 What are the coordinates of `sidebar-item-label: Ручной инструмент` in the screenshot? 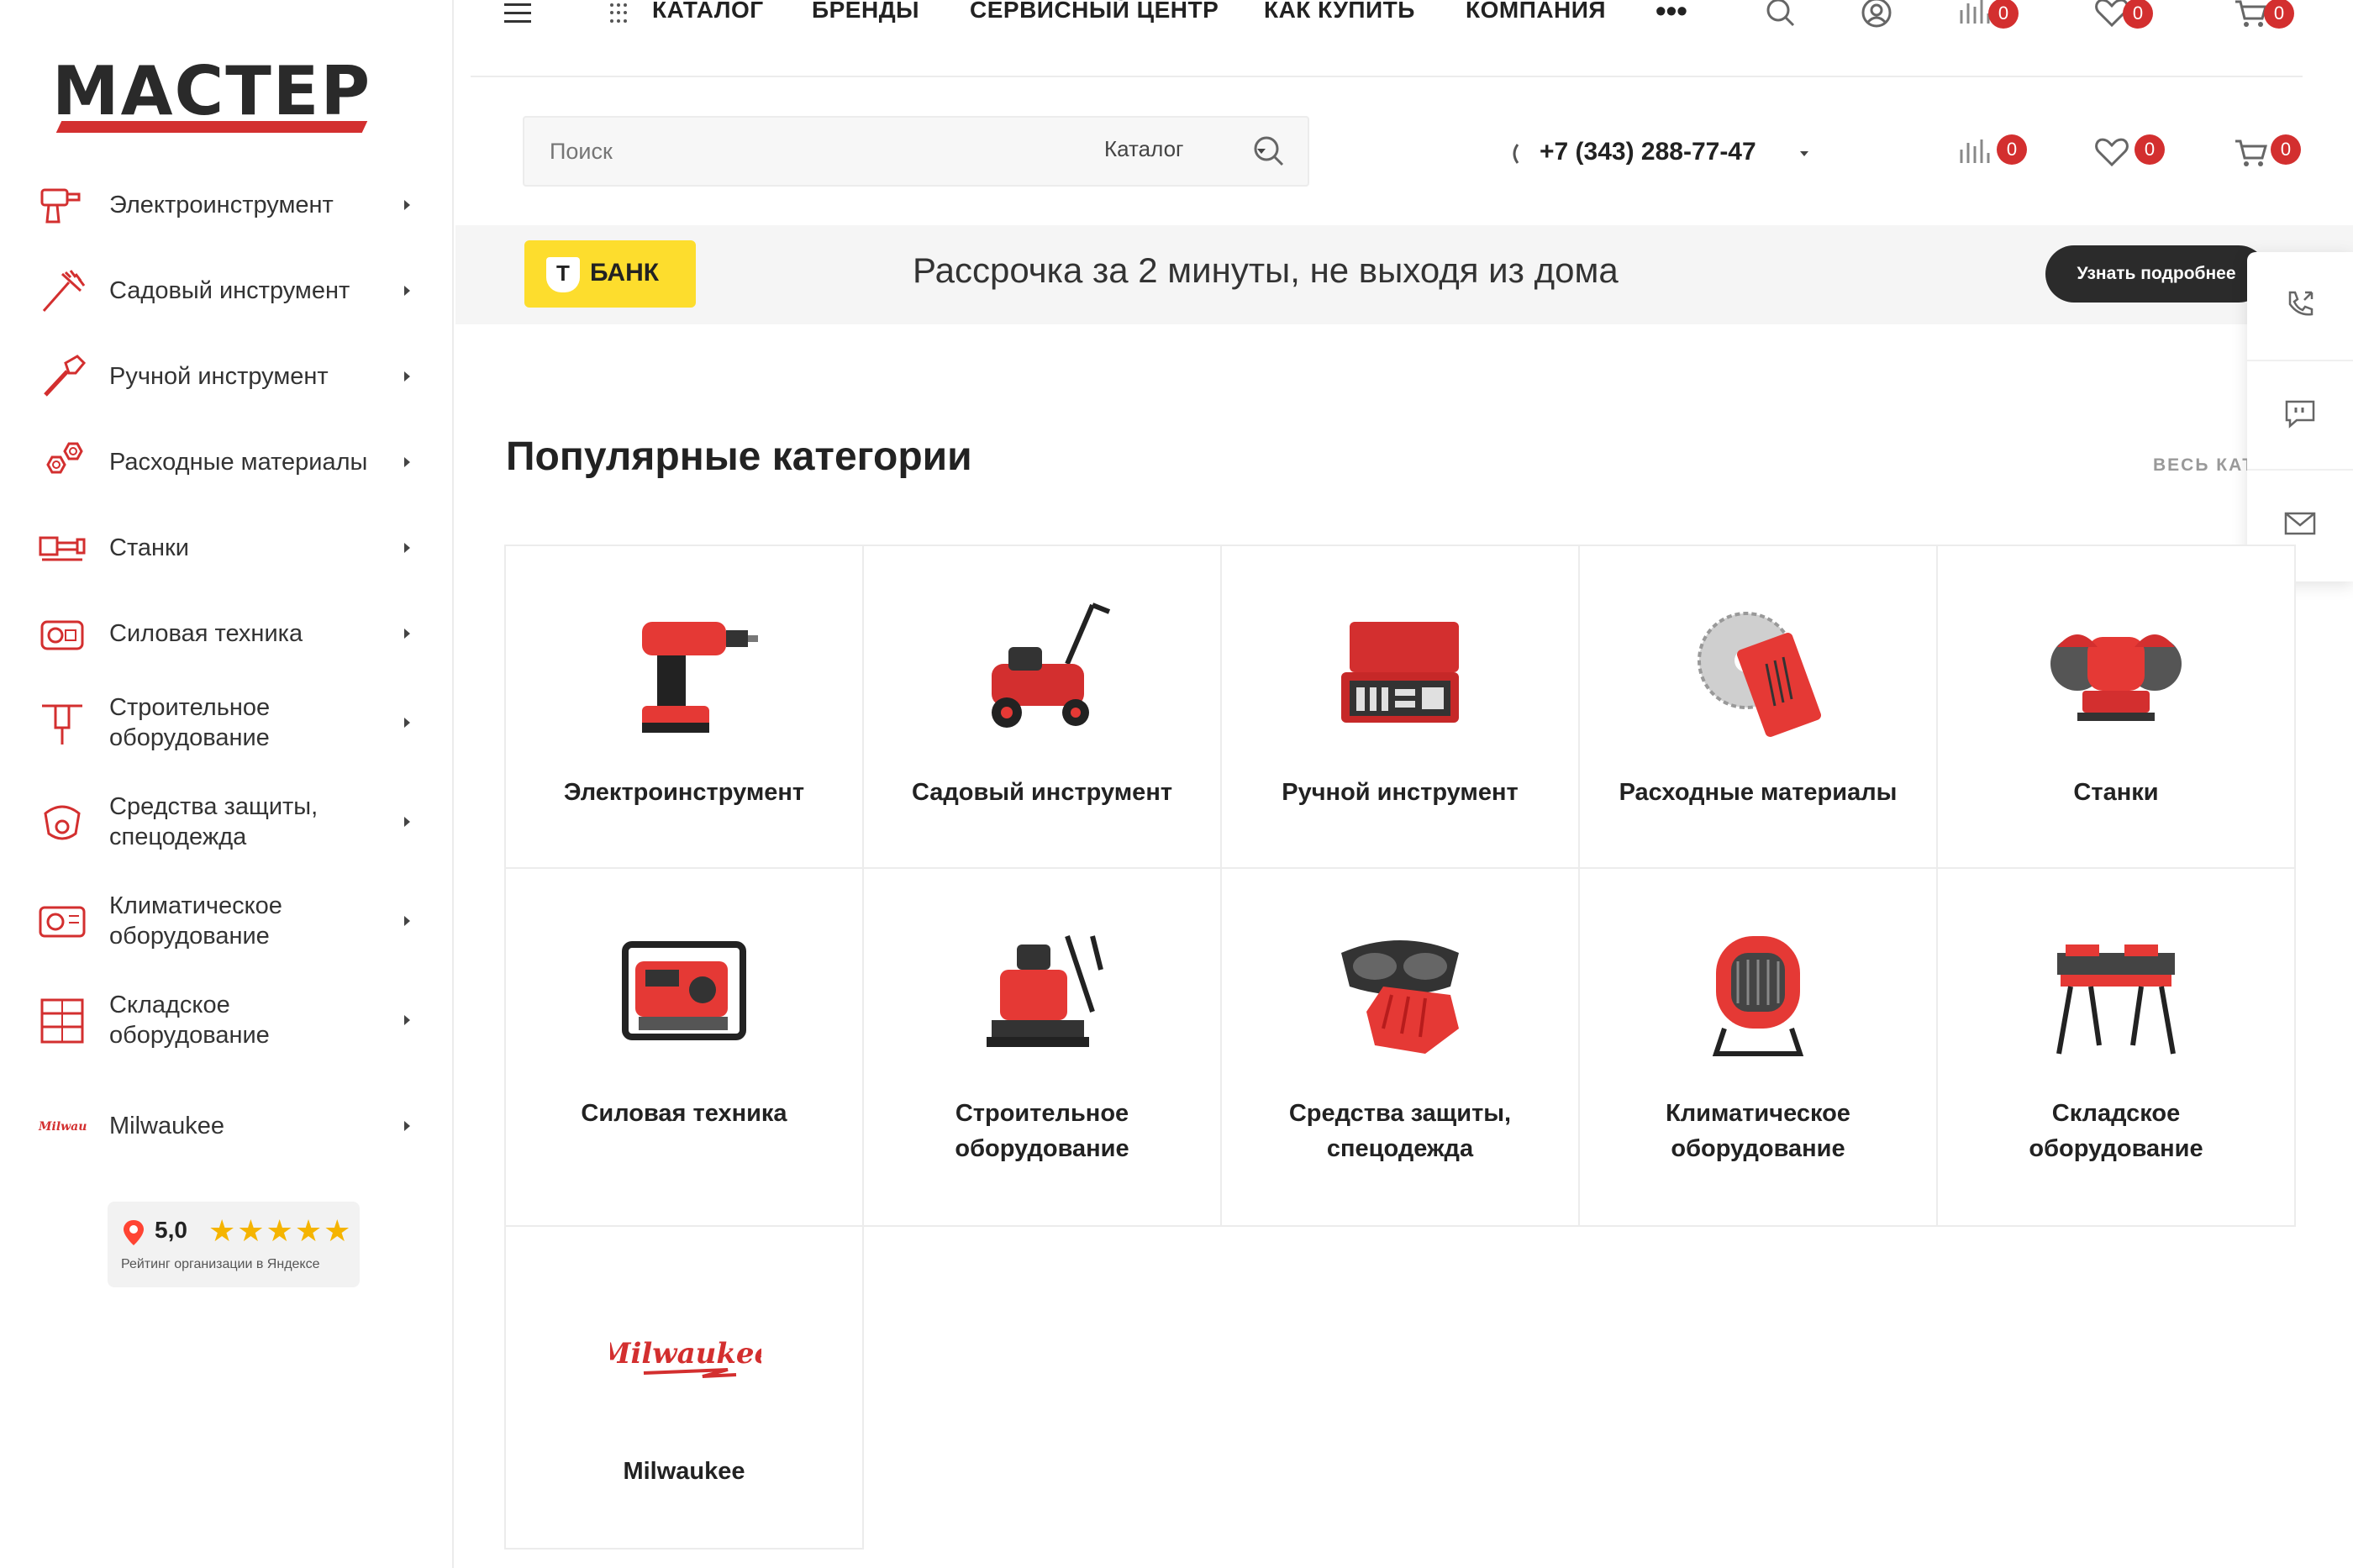 It's located at (219, 376).